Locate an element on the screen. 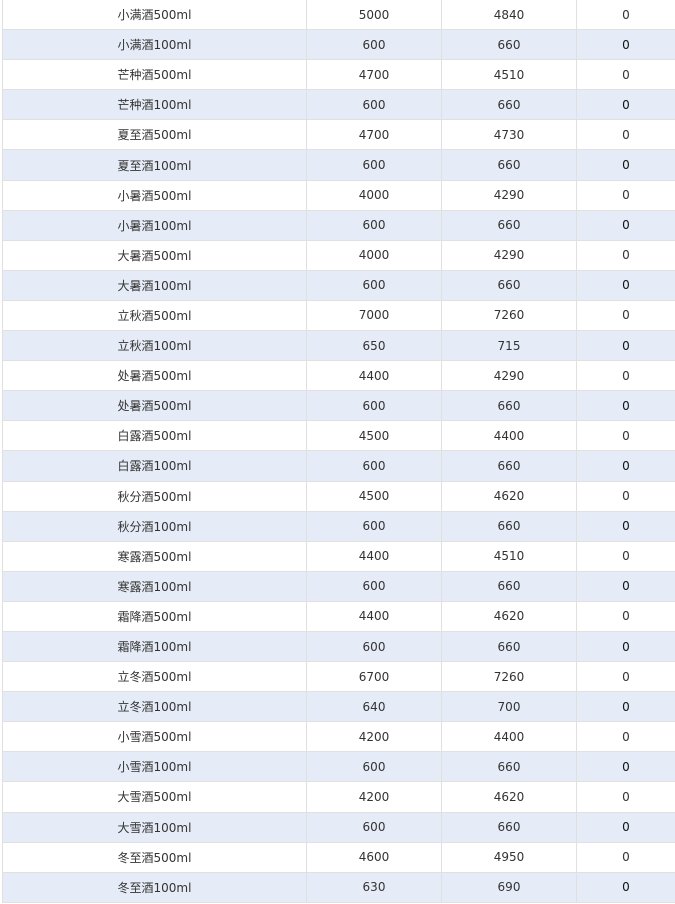 The width and height of the screenshot is (675, 904). value-cell-b: 4840 is located at coordinates (509, 15).